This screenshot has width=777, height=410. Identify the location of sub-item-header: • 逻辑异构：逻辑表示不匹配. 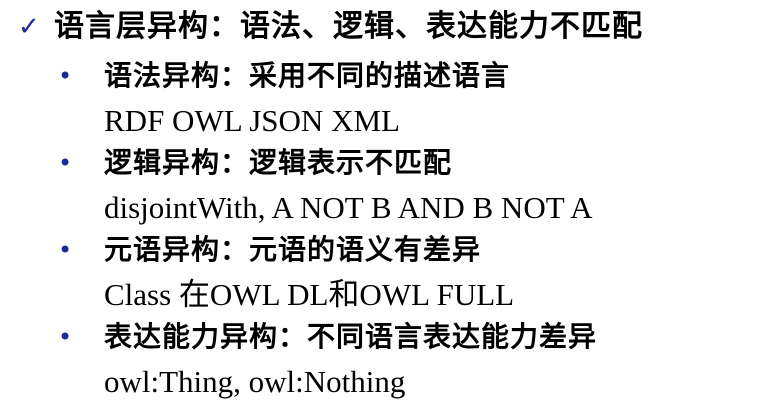
(325, 163).